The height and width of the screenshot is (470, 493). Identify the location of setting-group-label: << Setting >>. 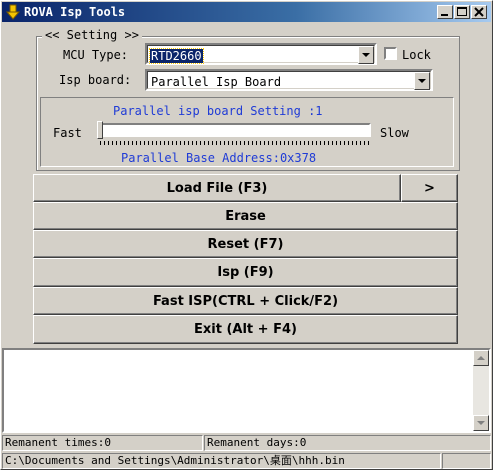
(92, 35).